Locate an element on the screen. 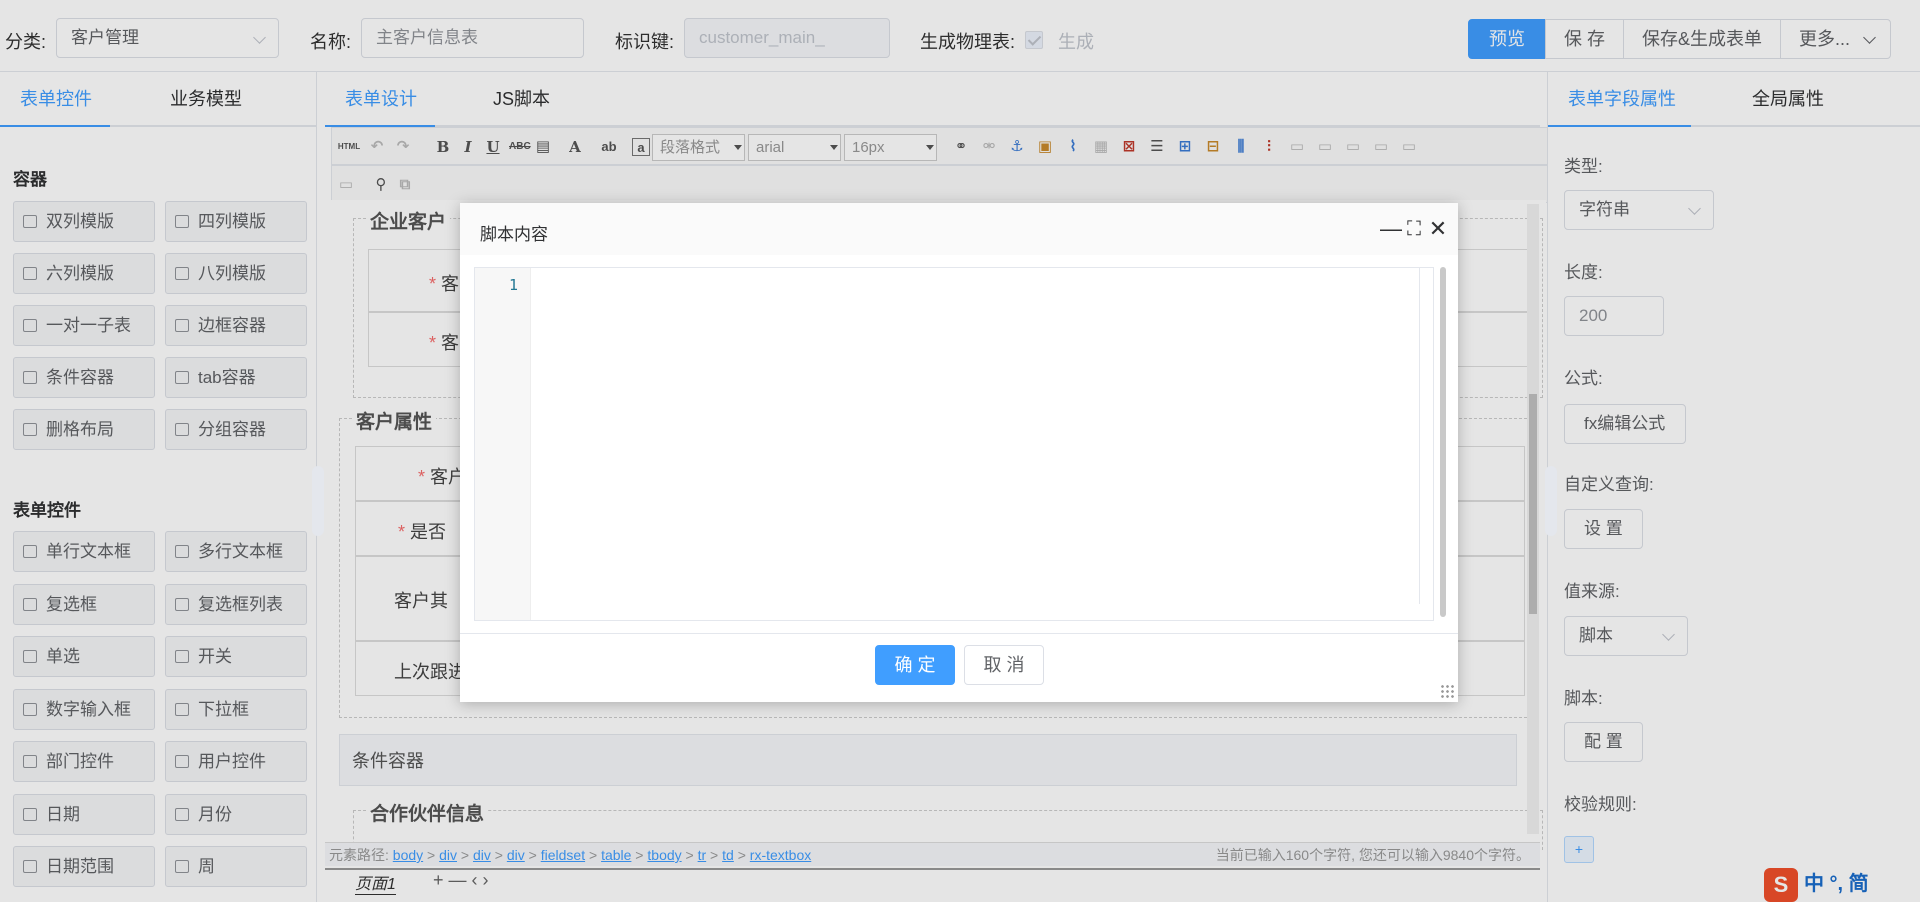 This screenshot has height=902, width=1920. line-number: 1 is located at coordinates (513, 285).